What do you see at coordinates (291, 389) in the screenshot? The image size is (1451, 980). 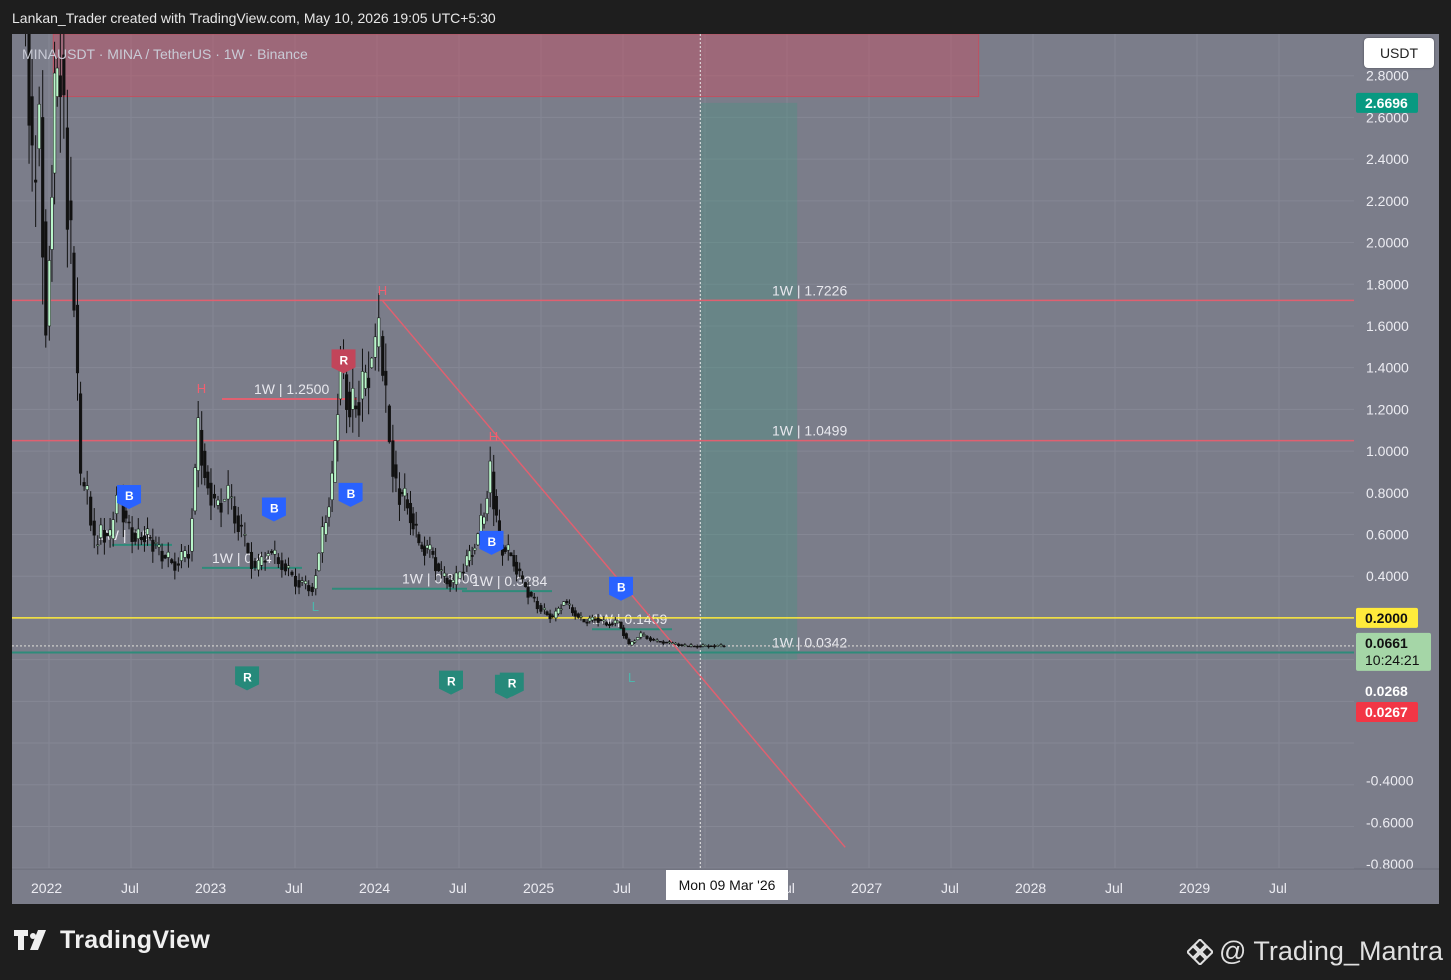 I see `level-label: 1W | 1.2500` at bounding box center [291, 389].